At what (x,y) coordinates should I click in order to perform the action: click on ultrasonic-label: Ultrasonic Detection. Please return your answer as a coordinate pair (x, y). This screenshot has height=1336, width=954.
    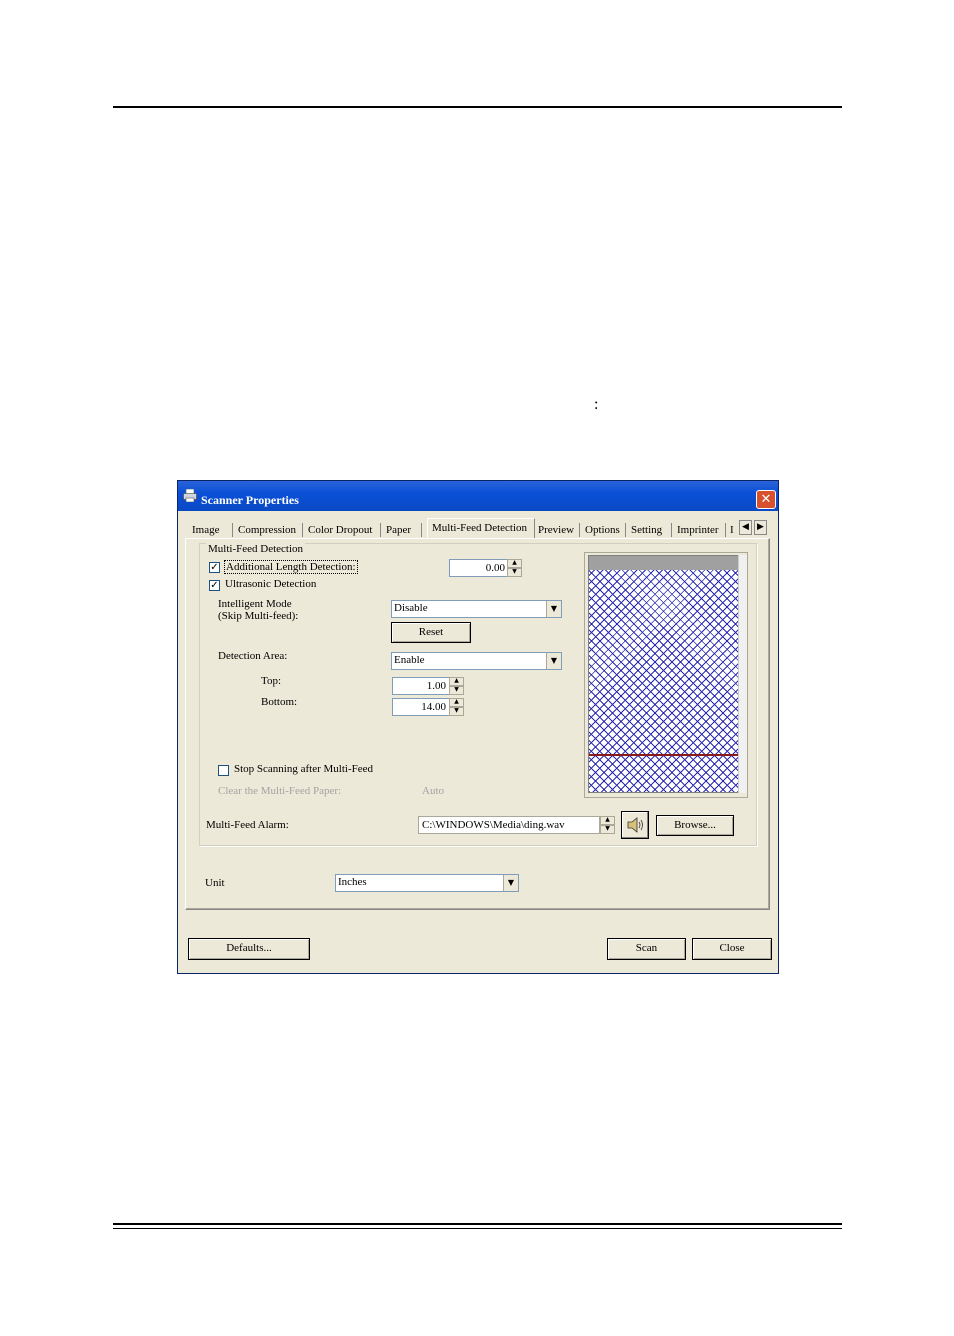
    Looking at the image, I should click on (271, 584).